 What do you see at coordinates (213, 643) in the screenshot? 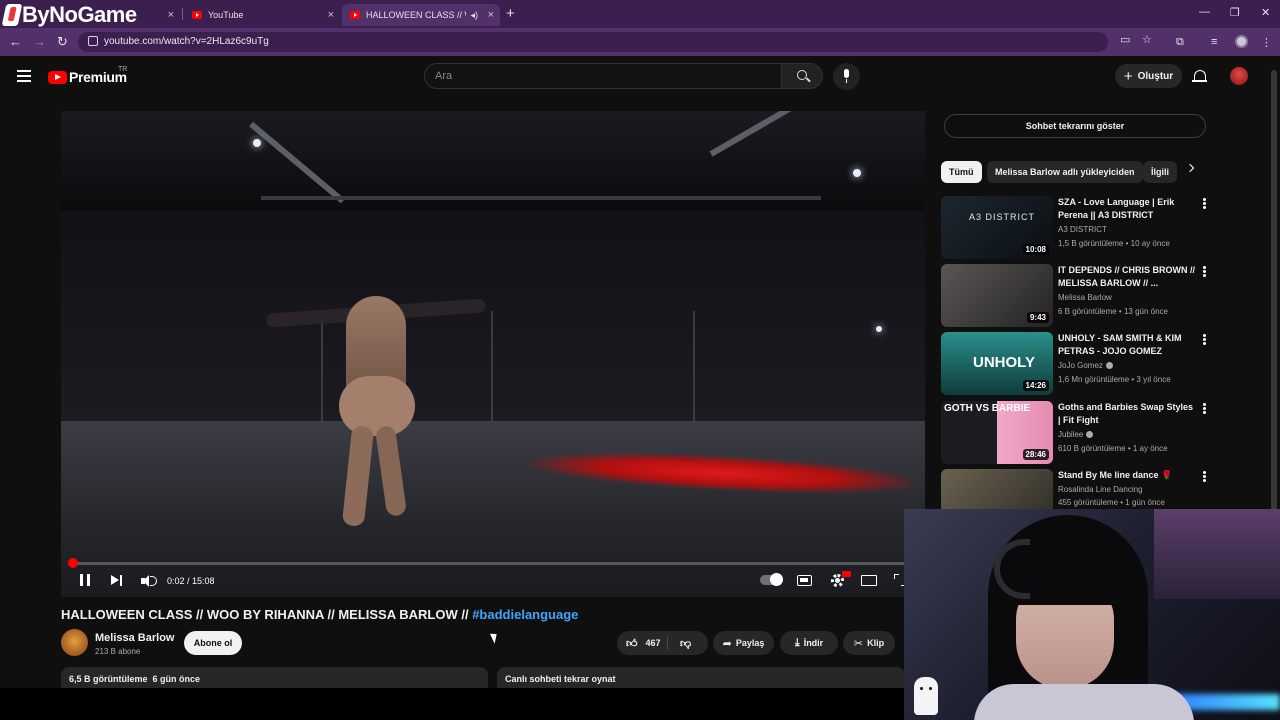
I see `subscribe-button: Abone ol` at bounding box center [213, 643].